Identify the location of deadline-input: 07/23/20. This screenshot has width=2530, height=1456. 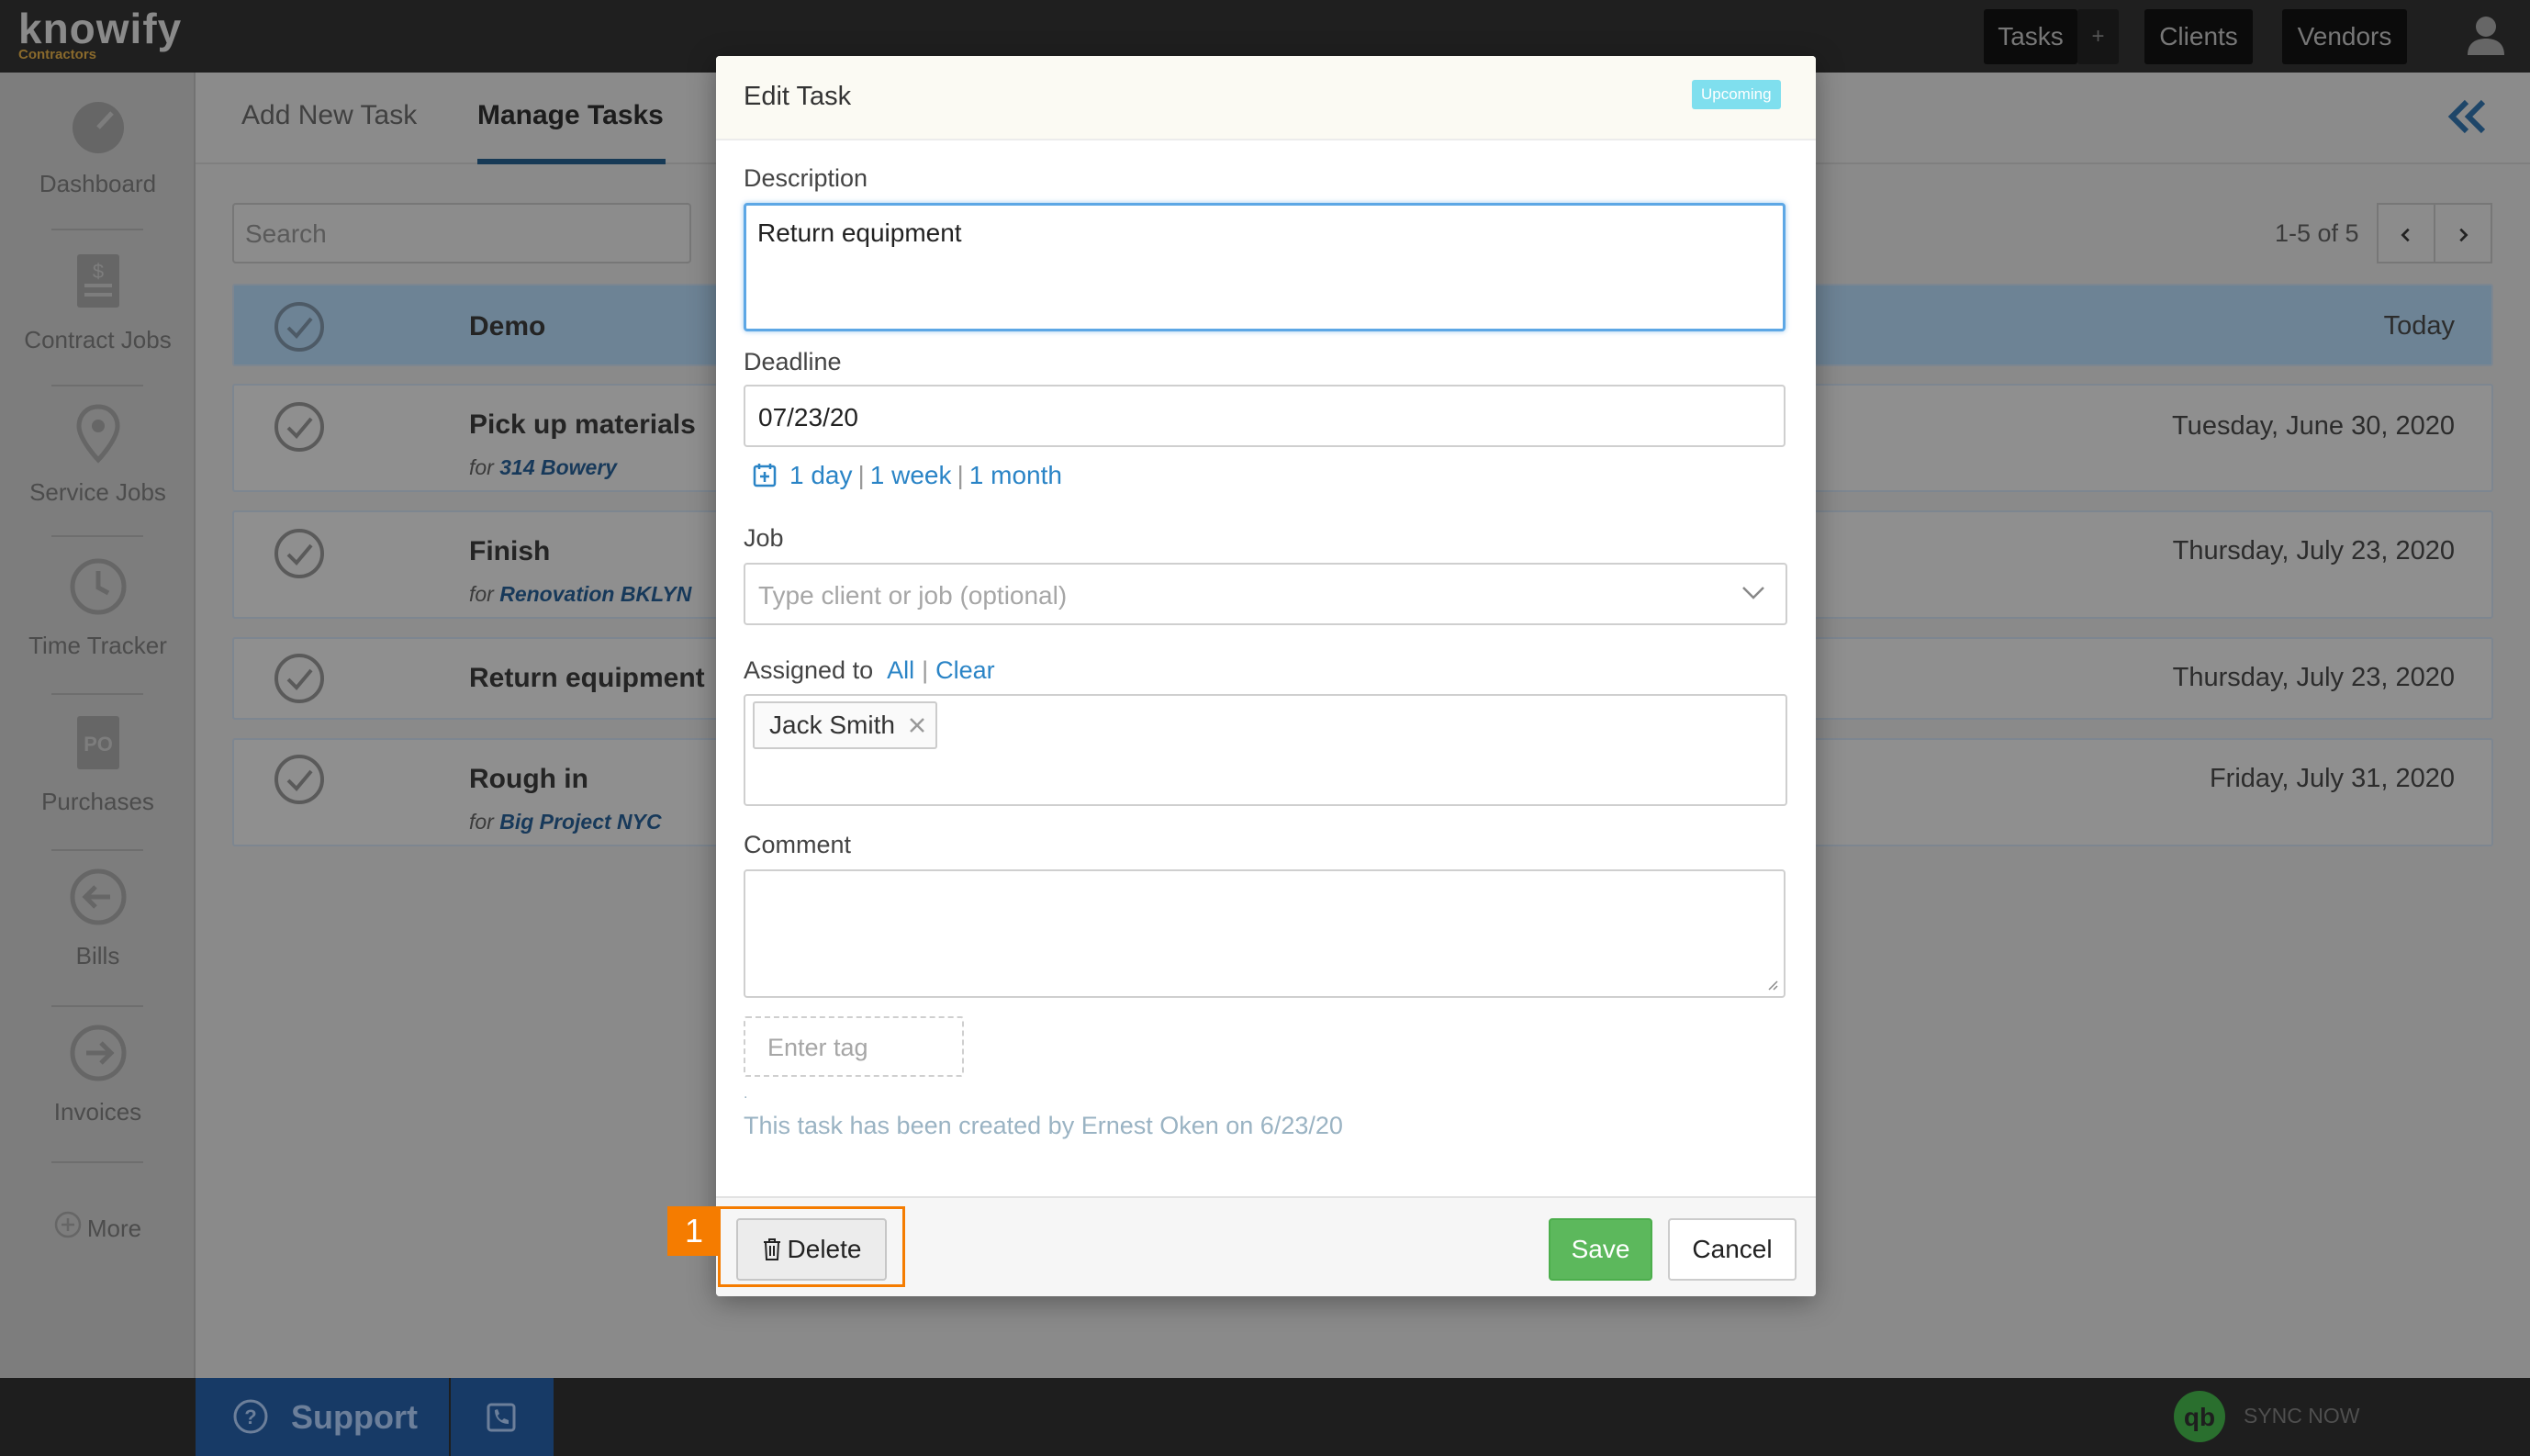
(1265, 416).